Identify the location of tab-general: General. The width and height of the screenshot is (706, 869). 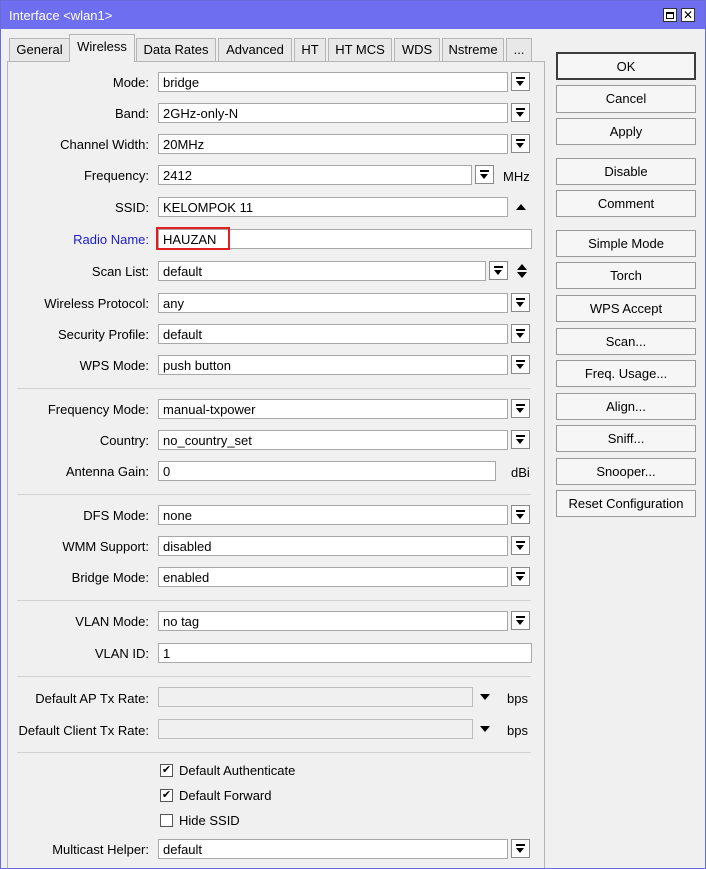
(39, 49).